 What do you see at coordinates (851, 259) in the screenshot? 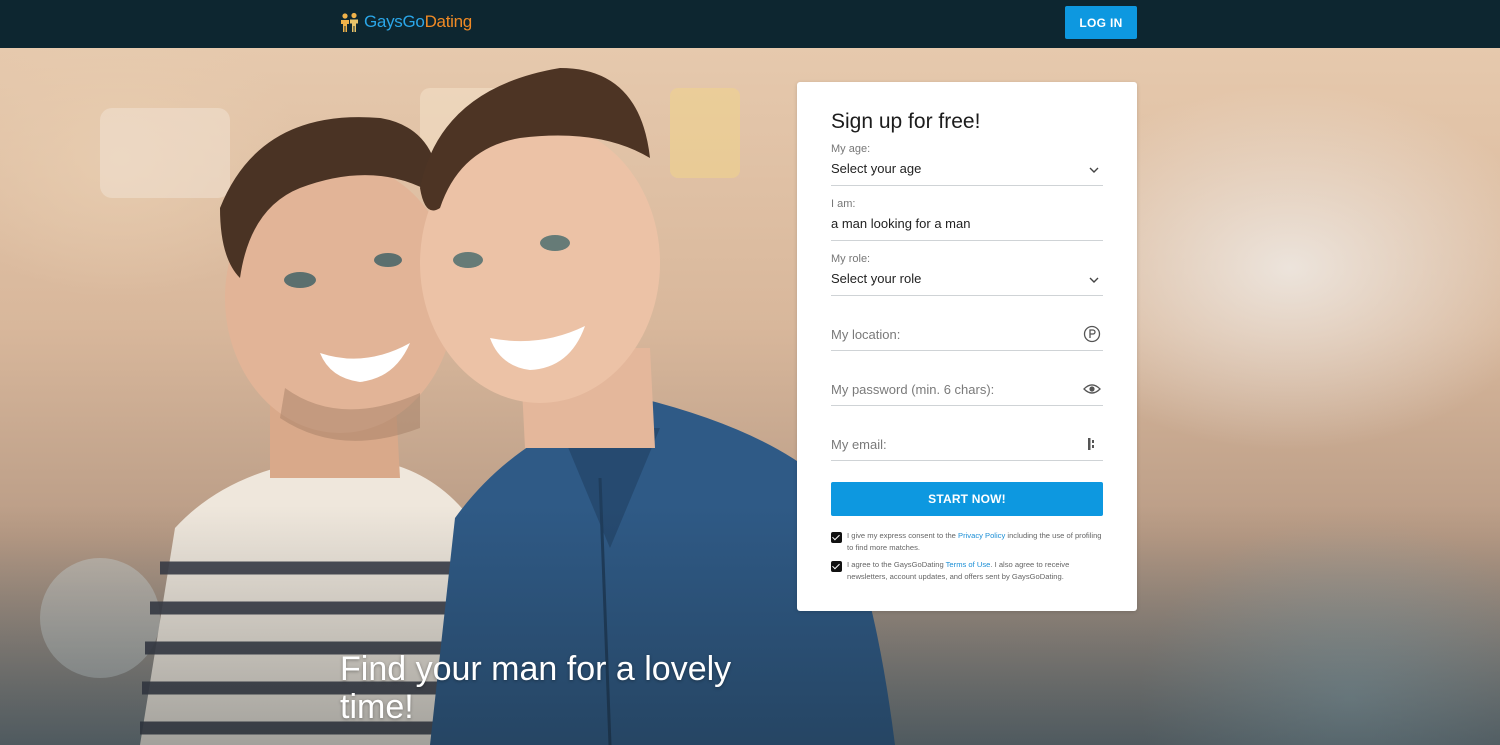
I see `role-label: My role:` at bounding box center [851, 259].